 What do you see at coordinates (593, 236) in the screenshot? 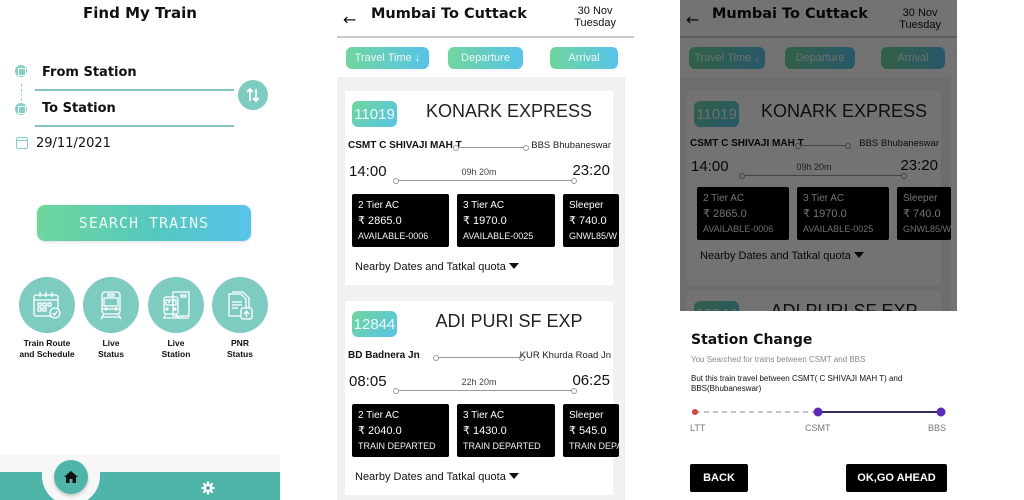
I see `class-availability: GNWL85/W` at bounding box center [593, 236].